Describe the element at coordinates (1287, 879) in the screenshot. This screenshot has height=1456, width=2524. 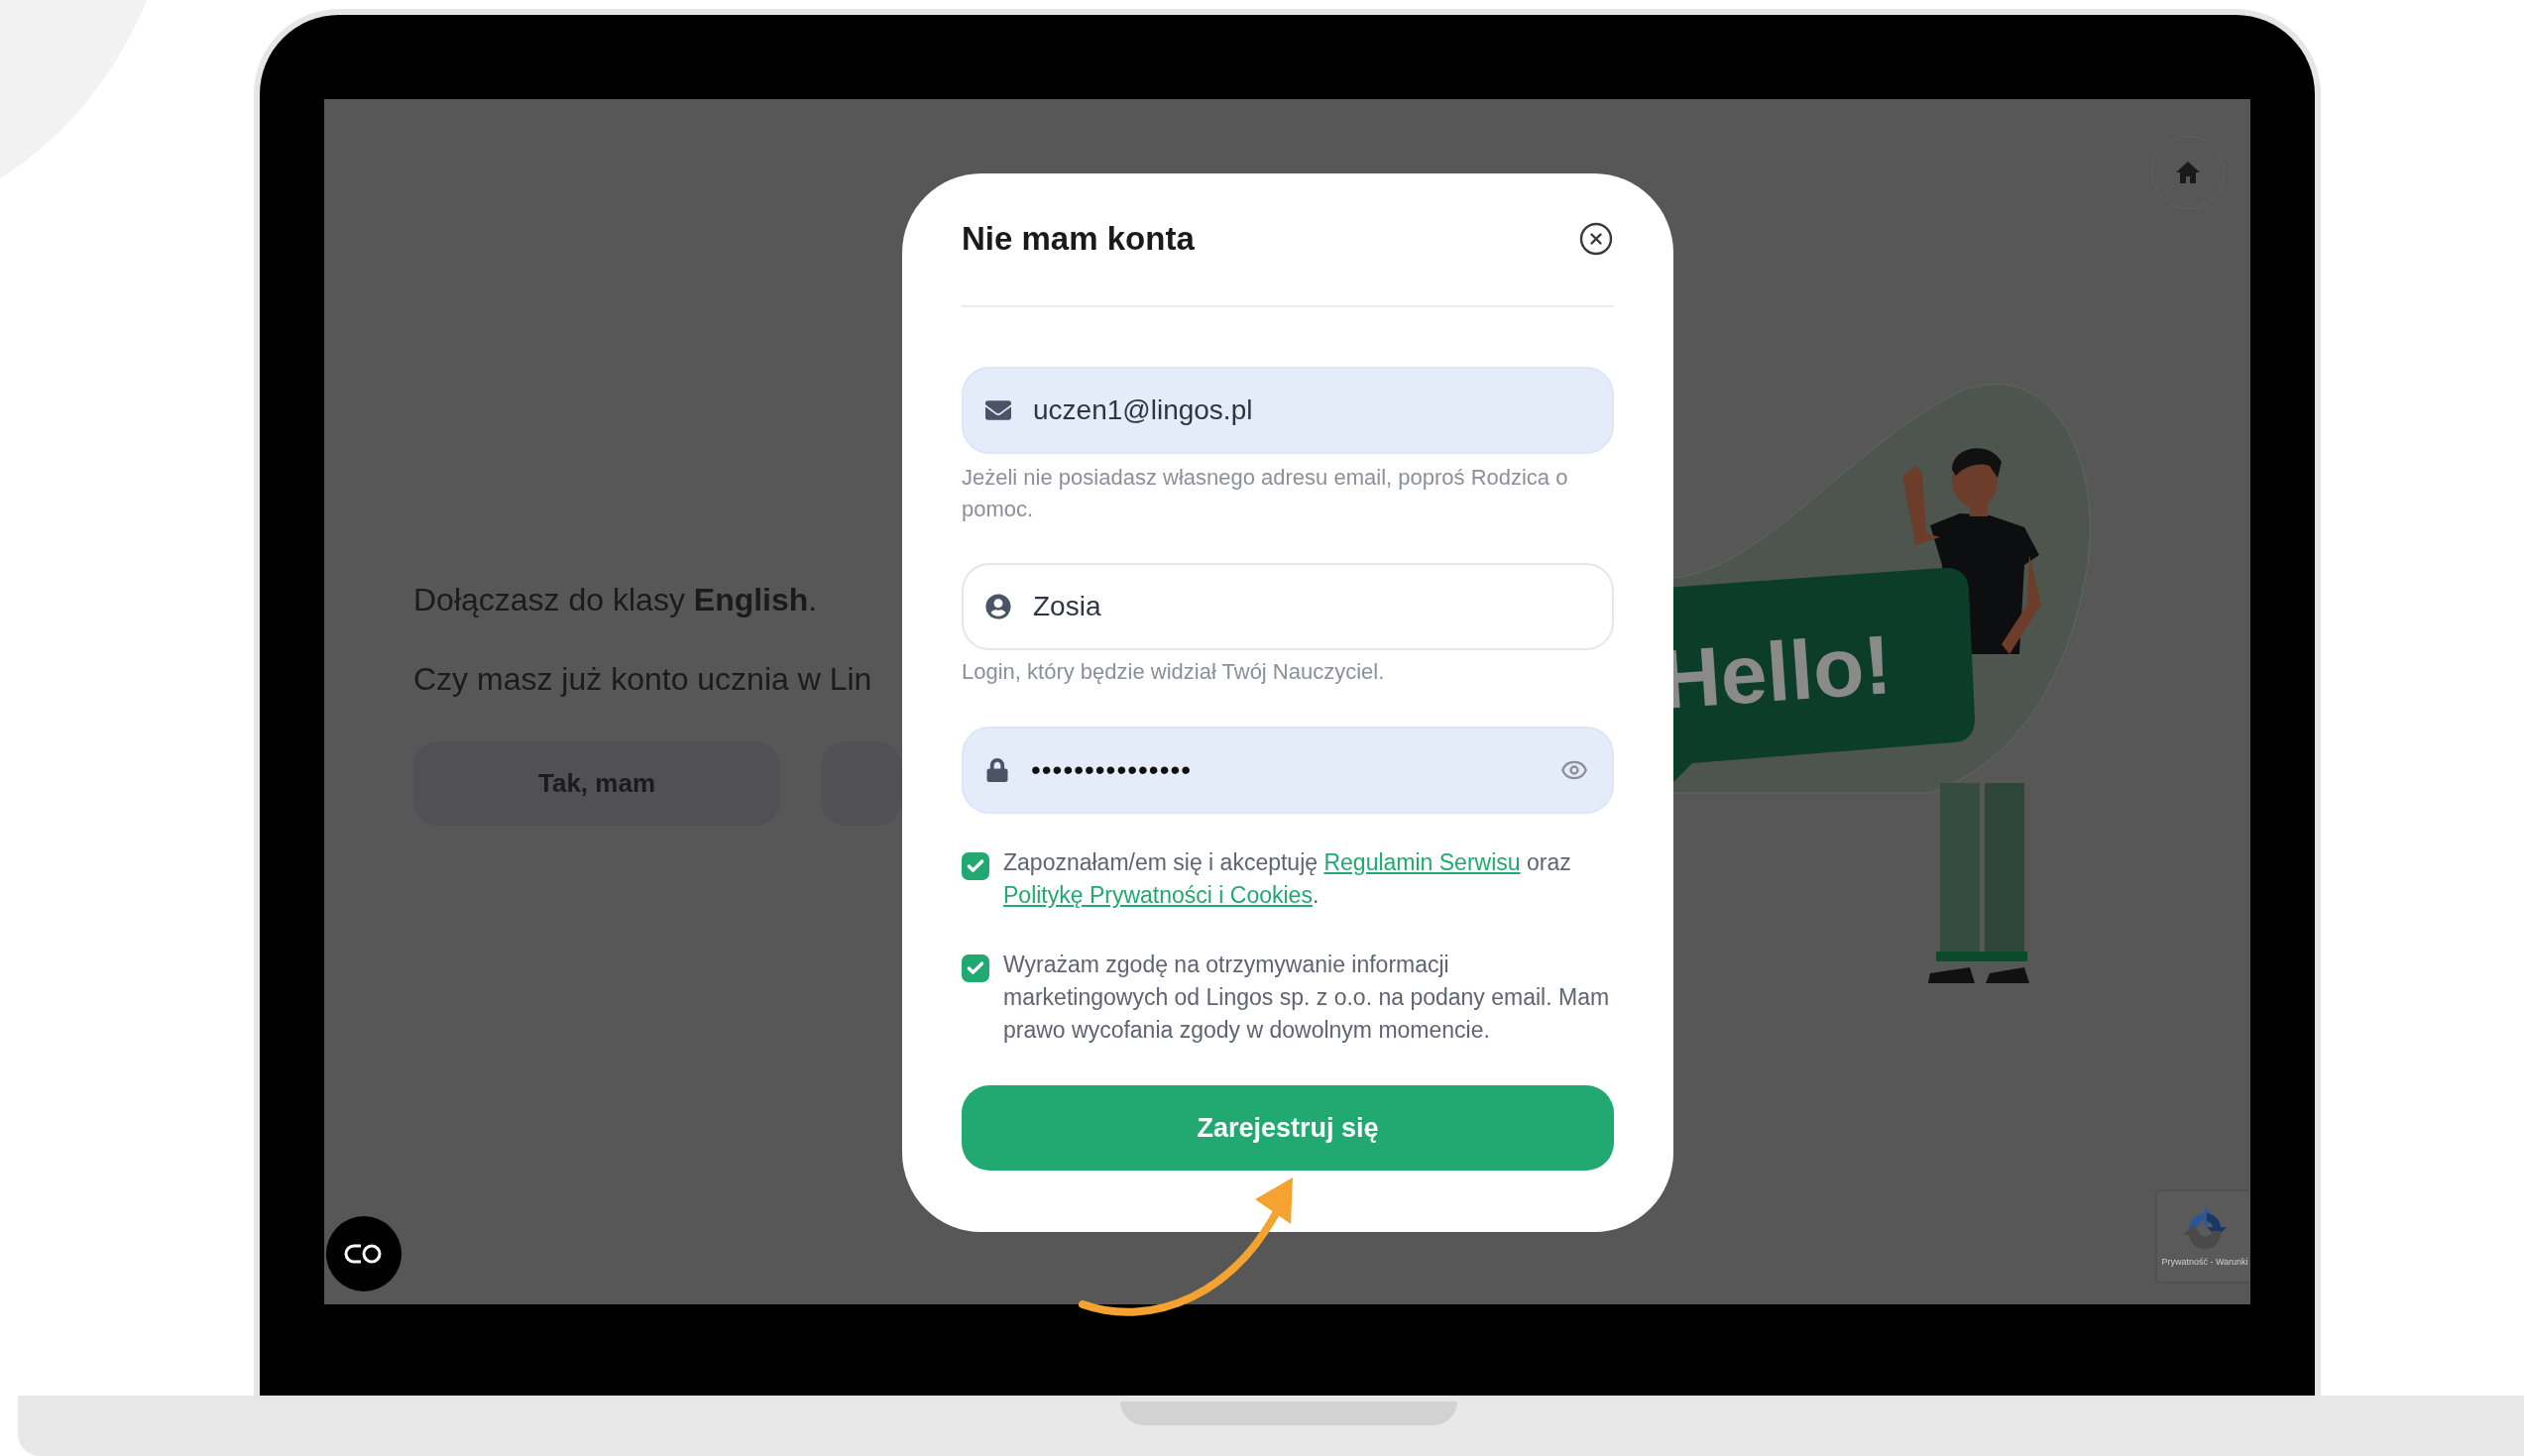
I see `consent-text: Zapoznałam/em się i akceptuję Regulamin Serwisu oraz Politykę Prywatności i Cookies.` at that location.